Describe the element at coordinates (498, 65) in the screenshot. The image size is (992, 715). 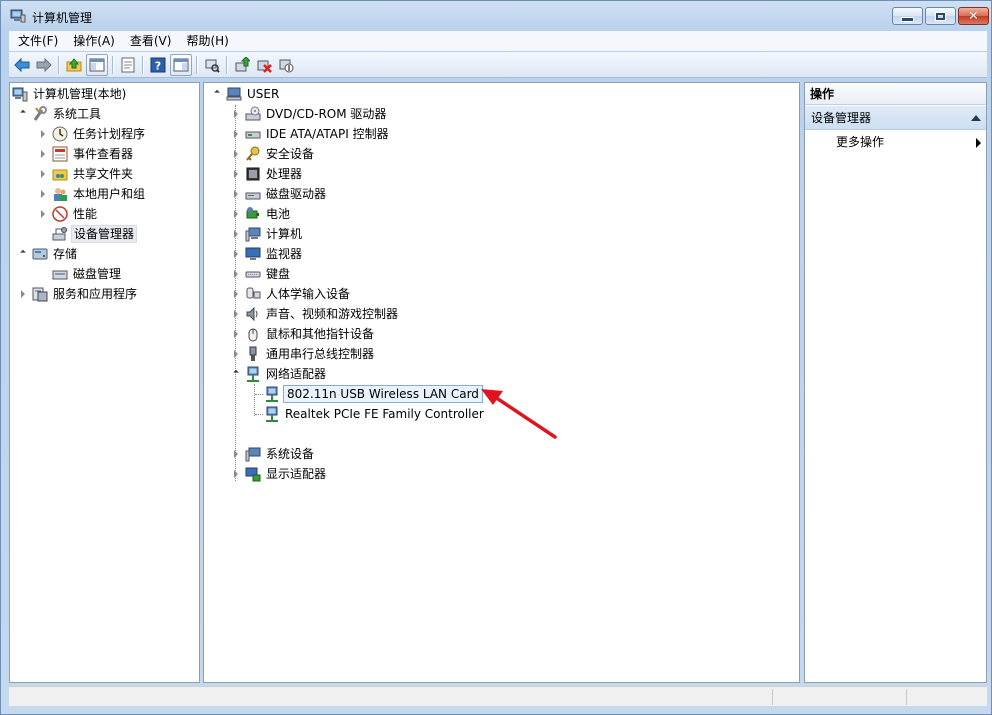
I see `toolbar: ?` at that location.